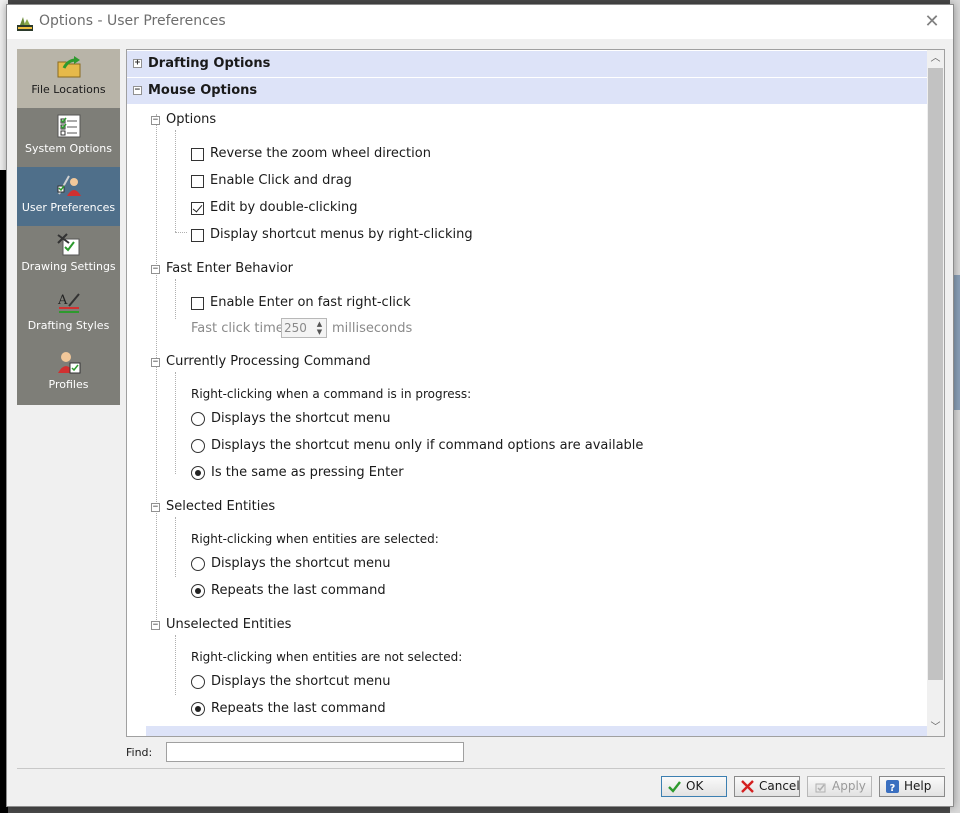 The image size is (960, 813). What do you see at coordinates (298, 708) in the screenshot?
I see `option-label: Repeats the last command` at bounding box center [298, 708].